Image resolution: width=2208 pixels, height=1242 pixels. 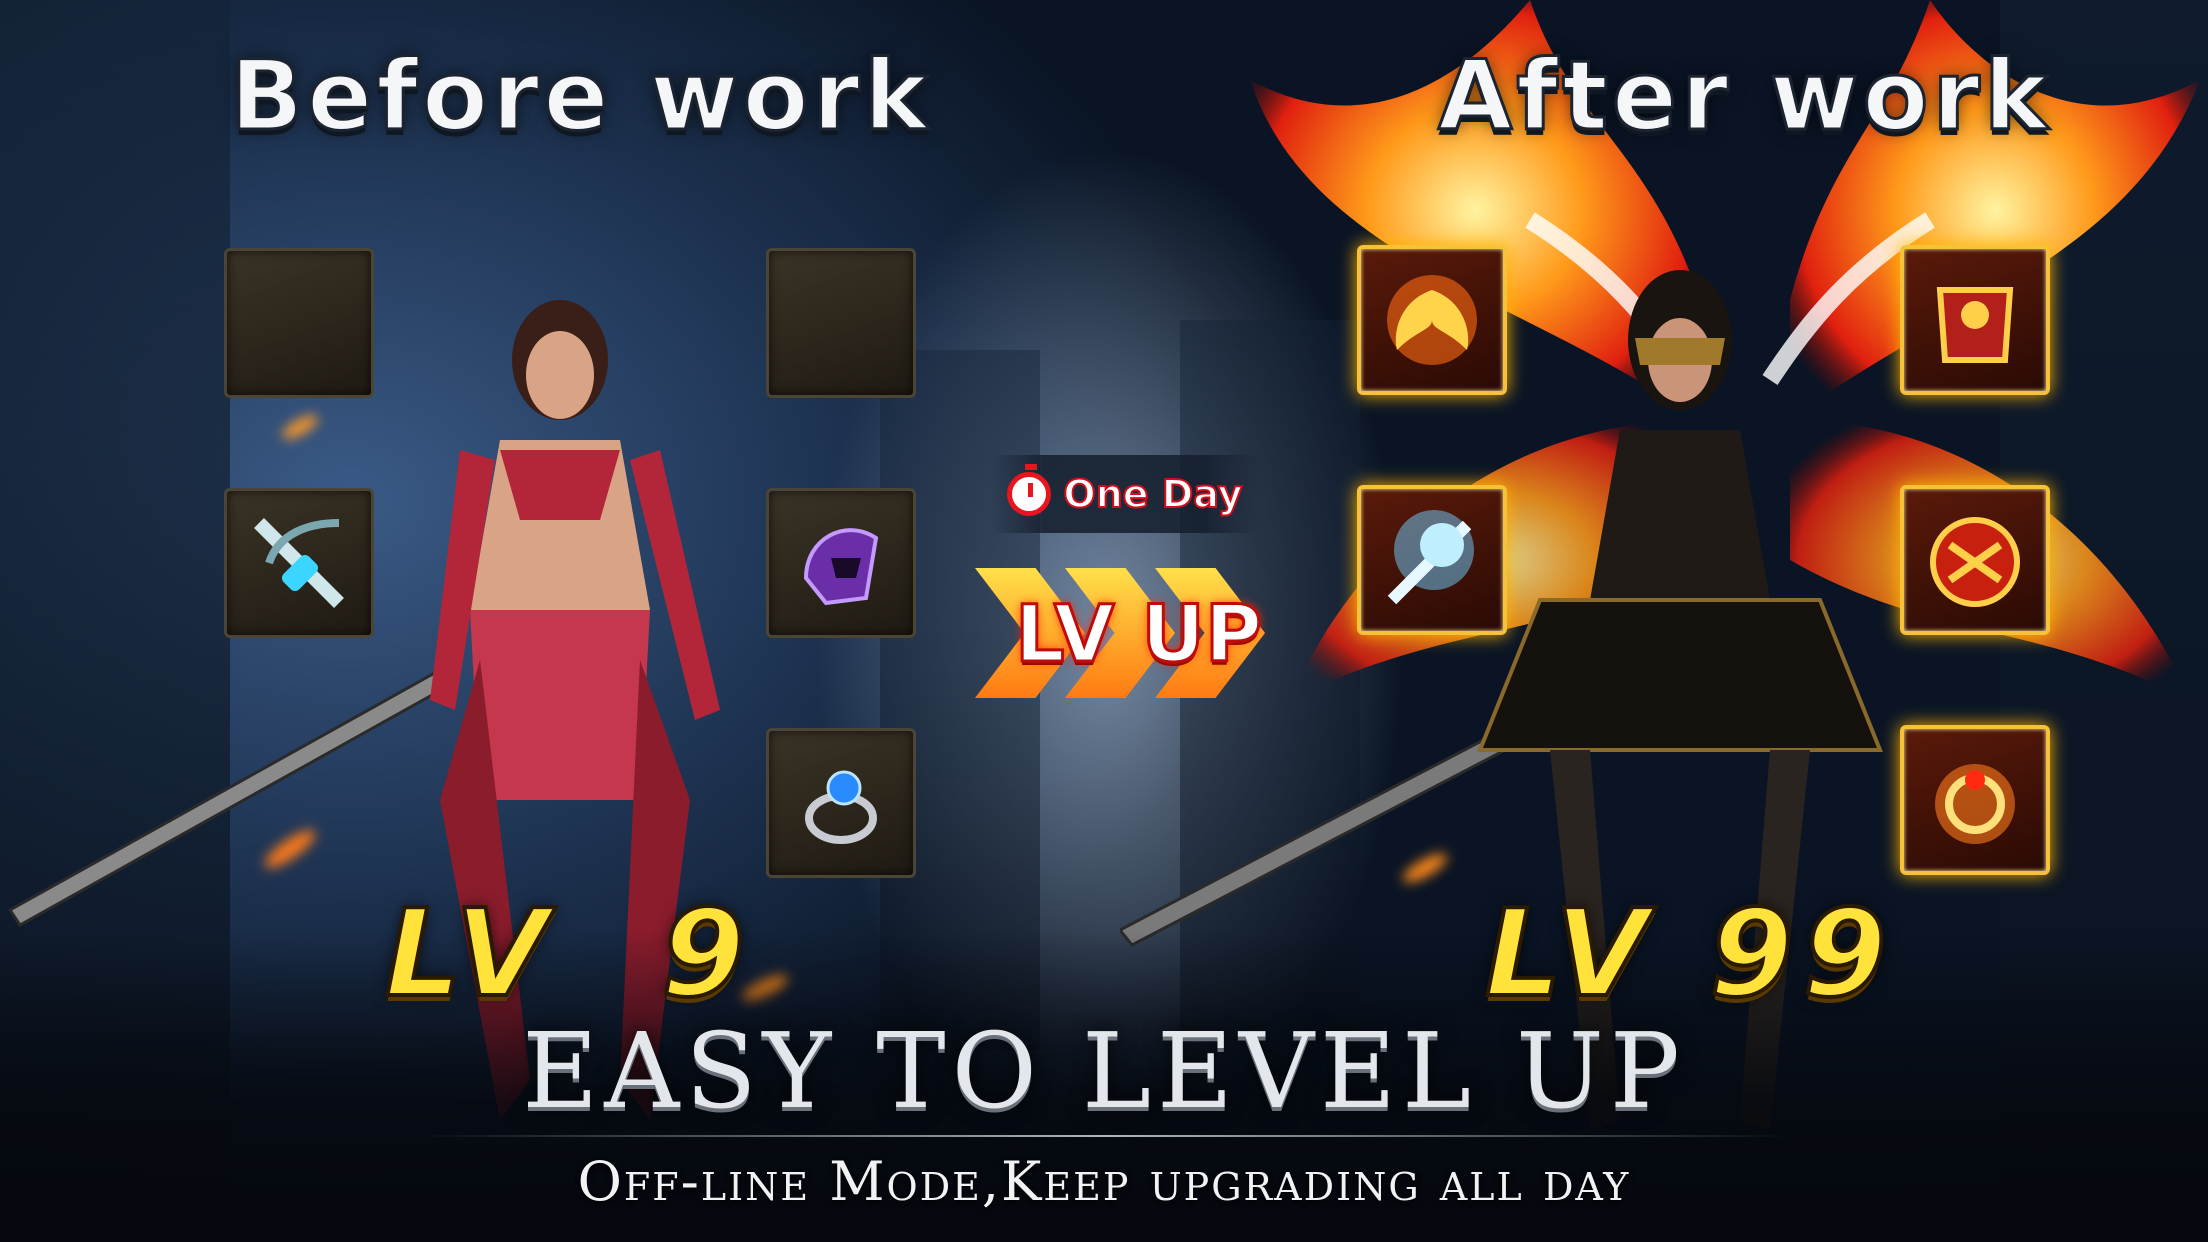 What do you see at coordinates (1975, 325) in the screenshot?
I see `gold-armor-icon` at bounding box center [1975, 325].